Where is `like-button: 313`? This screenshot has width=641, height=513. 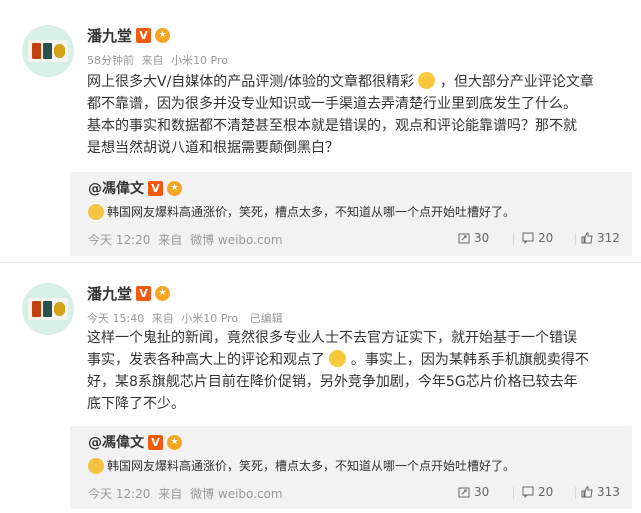
like-button: 313 is located at coordinates (600, 492).